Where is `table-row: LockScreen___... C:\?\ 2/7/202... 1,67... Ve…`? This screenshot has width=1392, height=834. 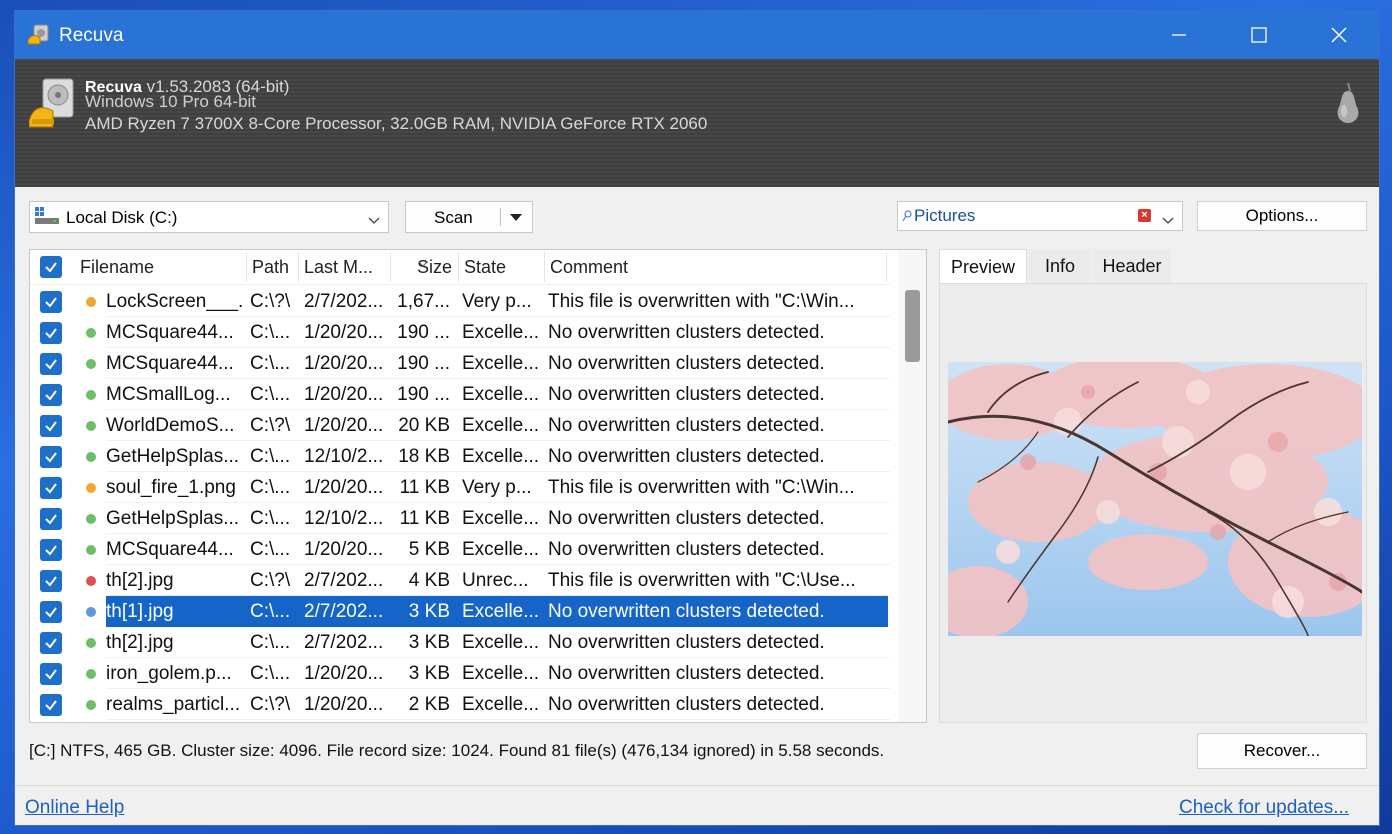 table-row: LockScreen___... C:\?\ 2/7/202... 1,67... Ve… is located at coordinates (460, 301).